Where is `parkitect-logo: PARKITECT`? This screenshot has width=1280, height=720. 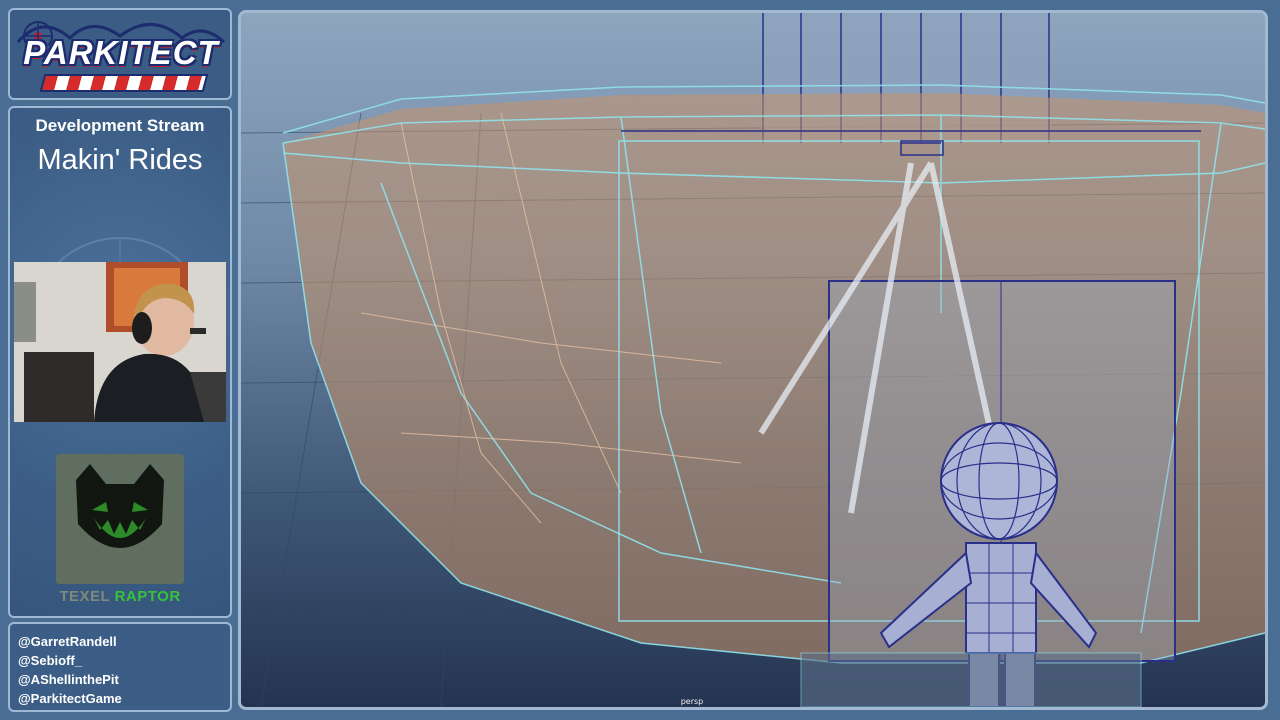
parkitect-logo: PARKITECT is located at coordinates (121, 56).